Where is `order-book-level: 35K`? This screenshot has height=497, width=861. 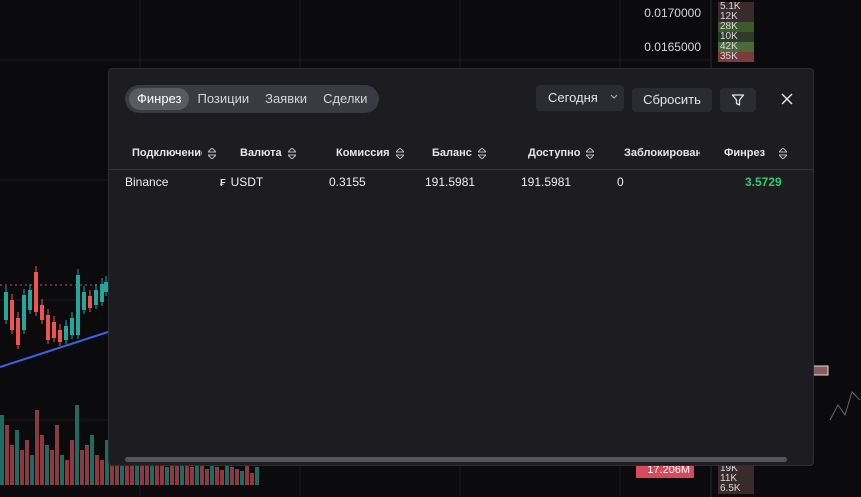
order-book-level: 35K is located at coordinates (736, 57).